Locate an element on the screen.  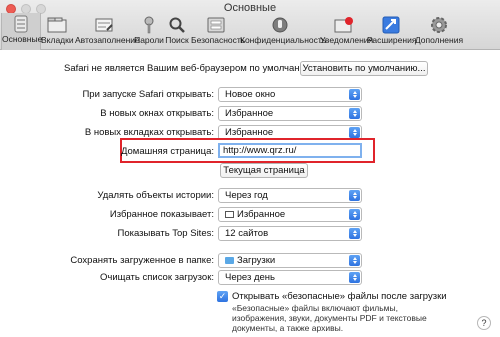
magnifier-icon is located at coordinates (177, 25).